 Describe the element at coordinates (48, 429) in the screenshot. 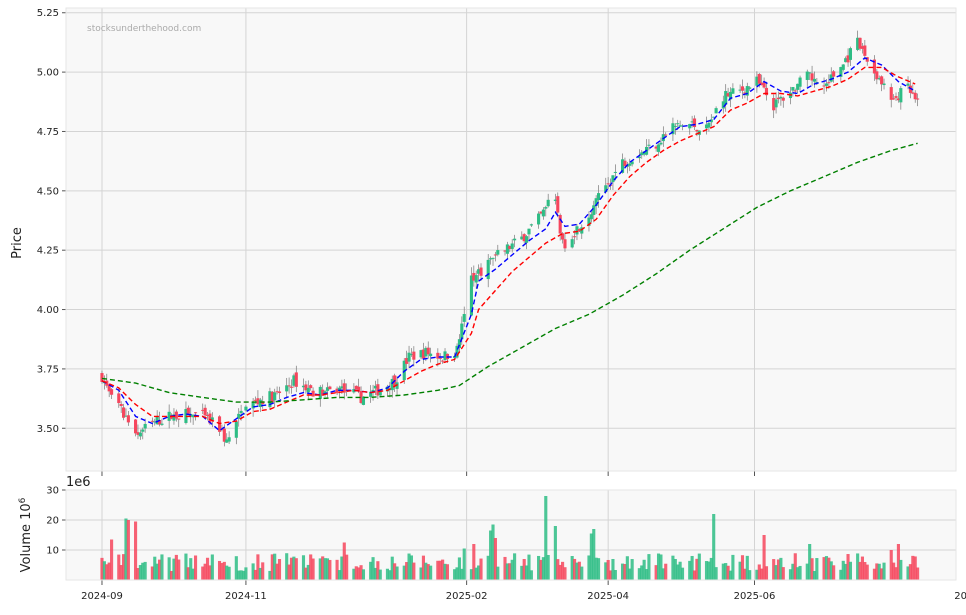

I see `price-tick-label: 3.50` at that location.